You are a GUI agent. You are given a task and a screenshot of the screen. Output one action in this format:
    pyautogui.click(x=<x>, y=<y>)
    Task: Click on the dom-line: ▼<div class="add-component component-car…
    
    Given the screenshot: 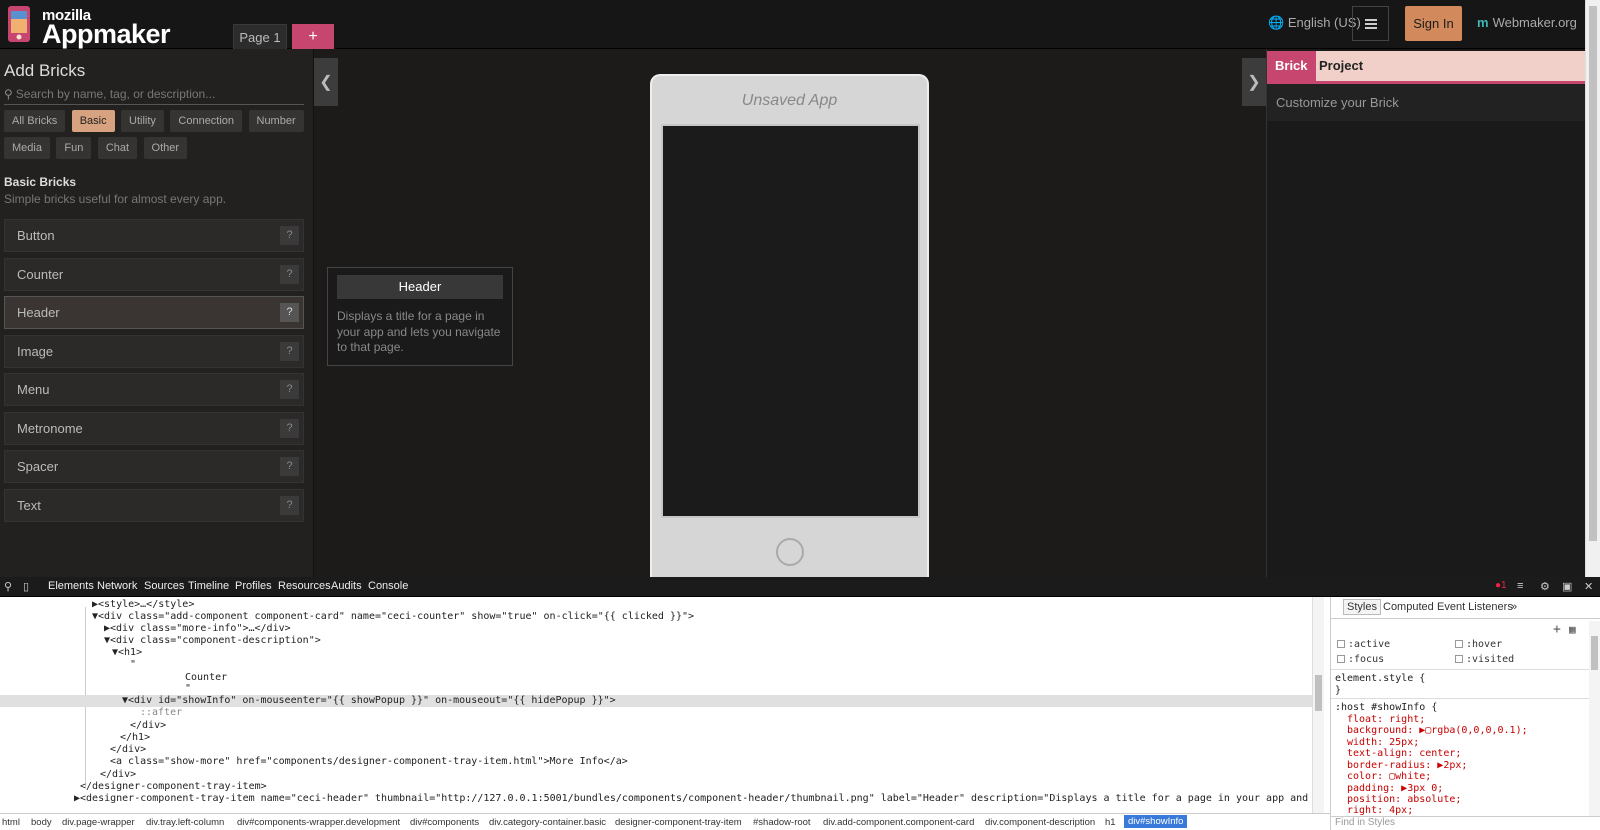 What is the action you would take?
    pyautogui.click(x=393, y=617)
    